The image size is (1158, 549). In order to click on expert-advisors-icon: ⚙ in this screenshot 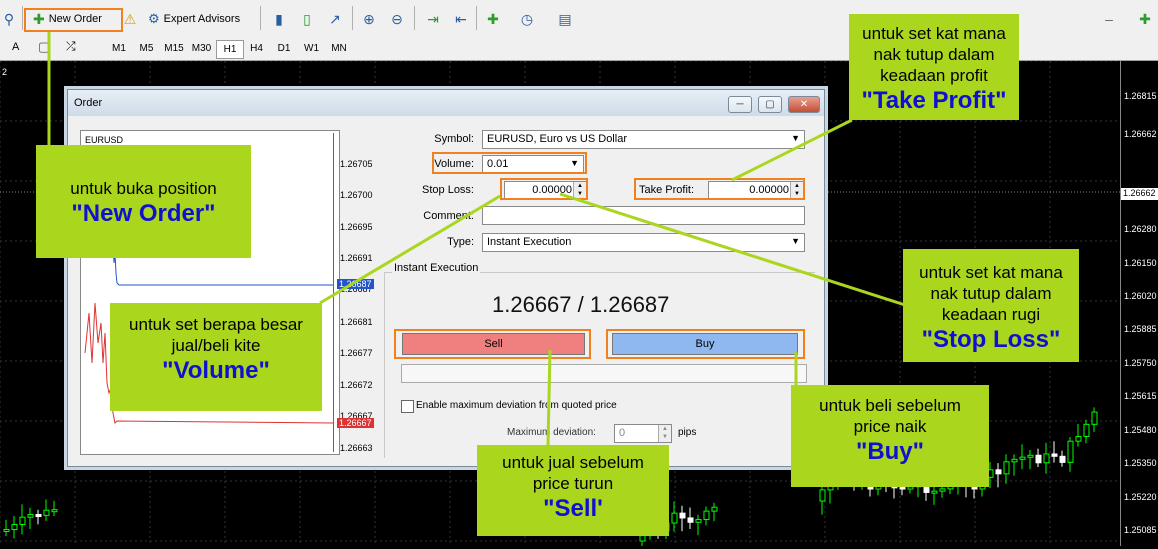, I will do `click(154, 18)`.